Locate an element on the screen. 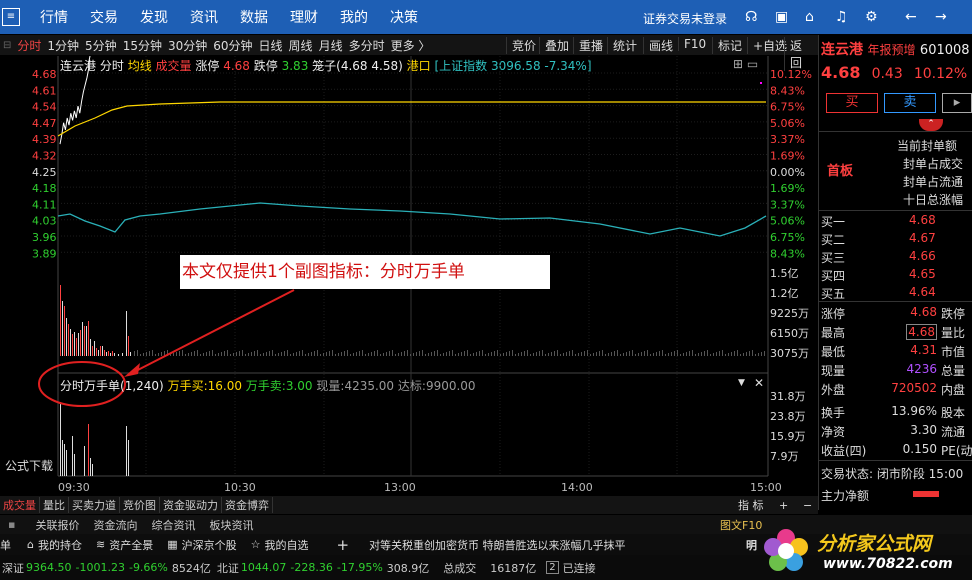  stat-value: 720502 is located at coordinates (914, 388).